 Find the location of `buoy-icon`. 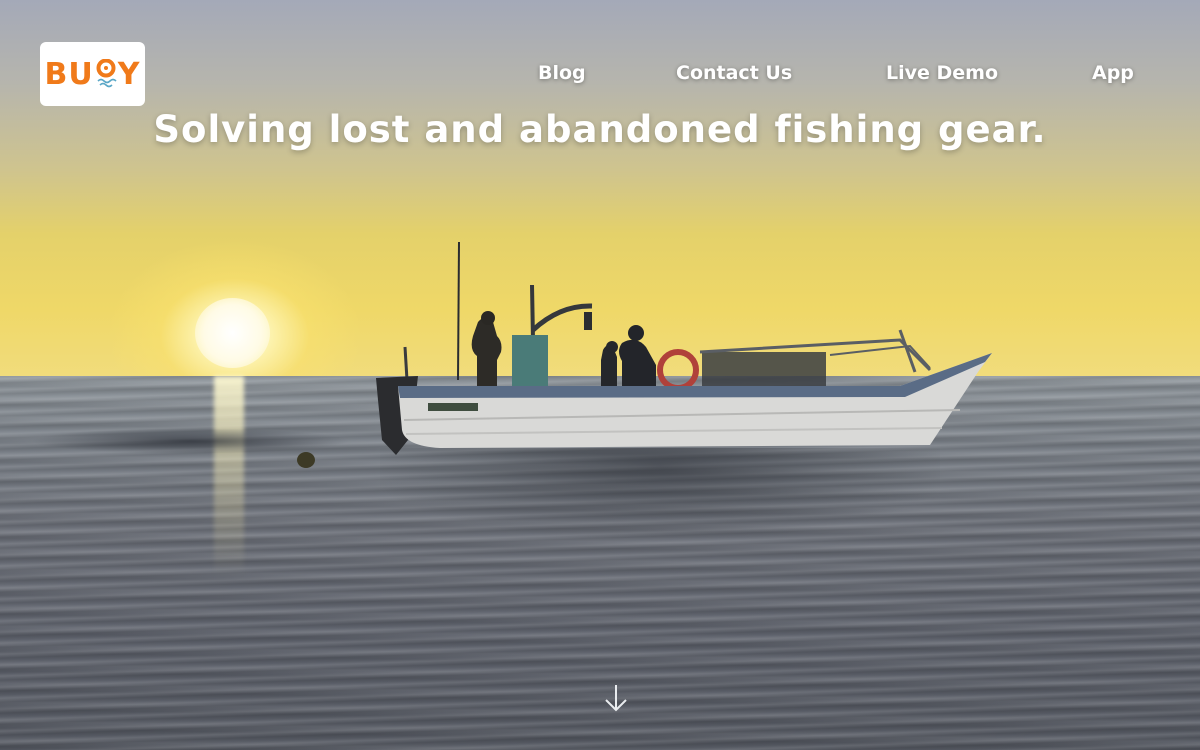

buoy-icon is located at coordinates (106, 73).